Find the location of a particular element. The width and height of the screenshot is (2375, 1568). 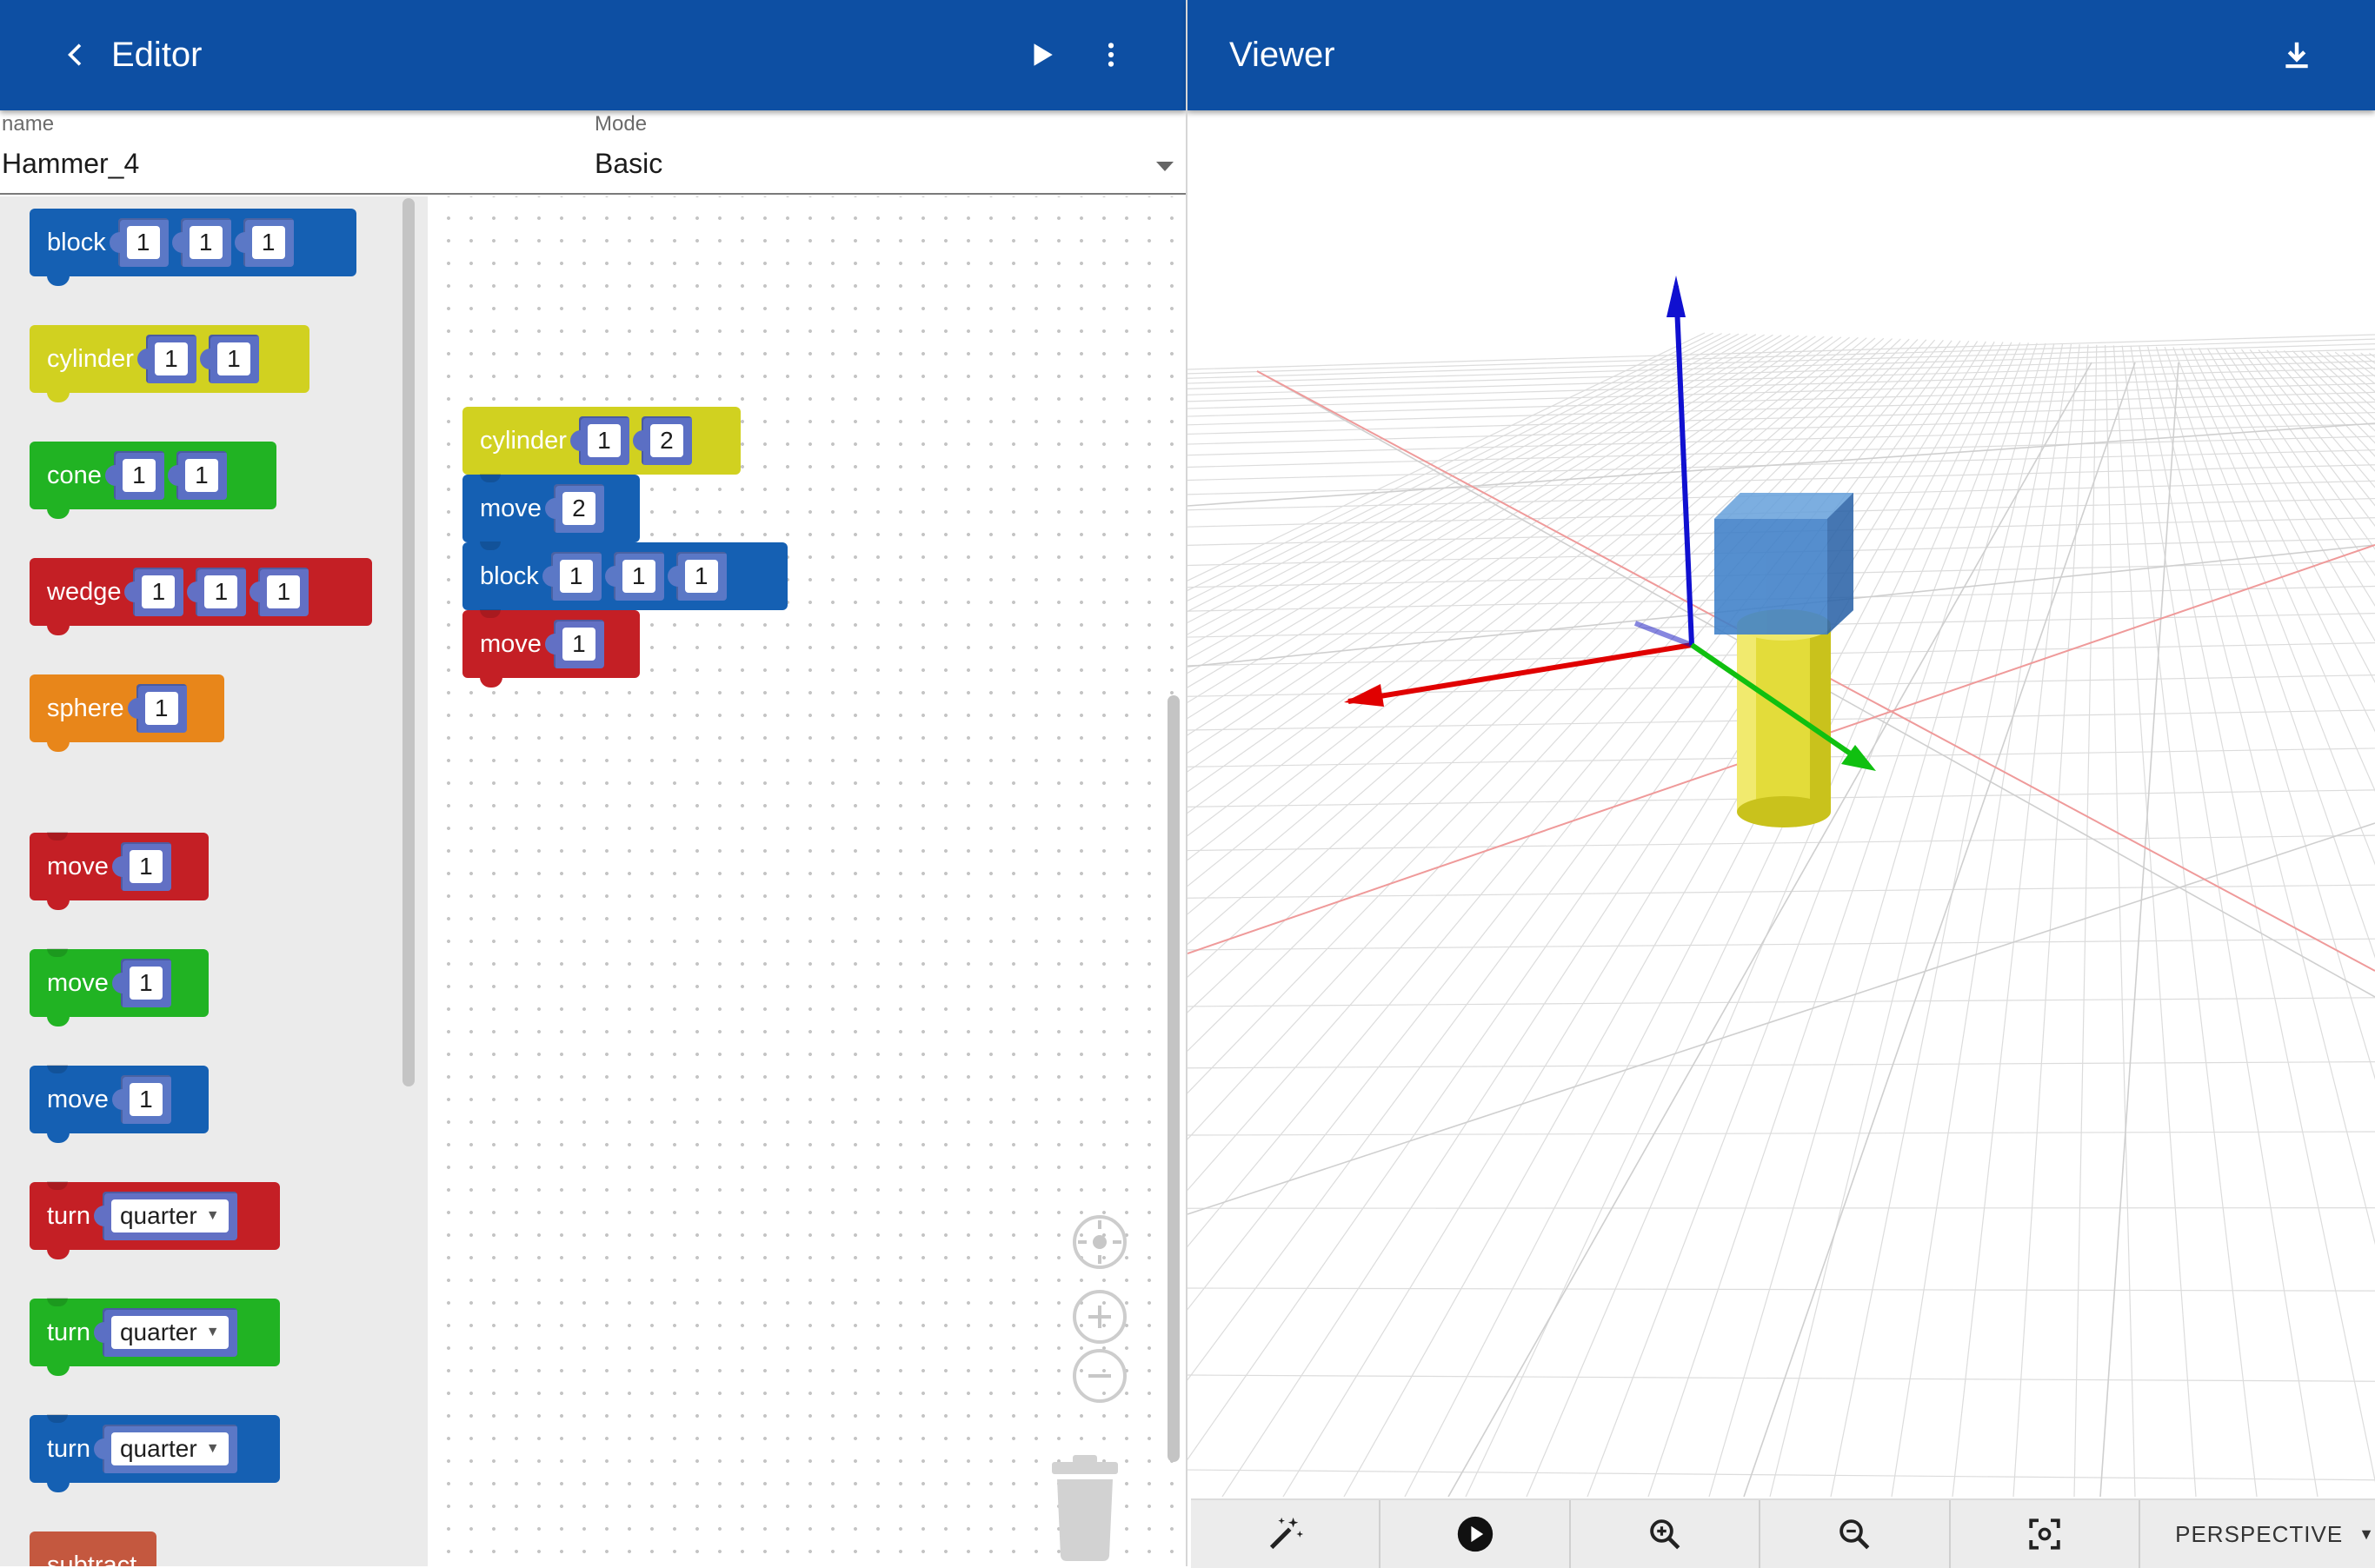

trash-icon is located at coordinates (1085, 1508).